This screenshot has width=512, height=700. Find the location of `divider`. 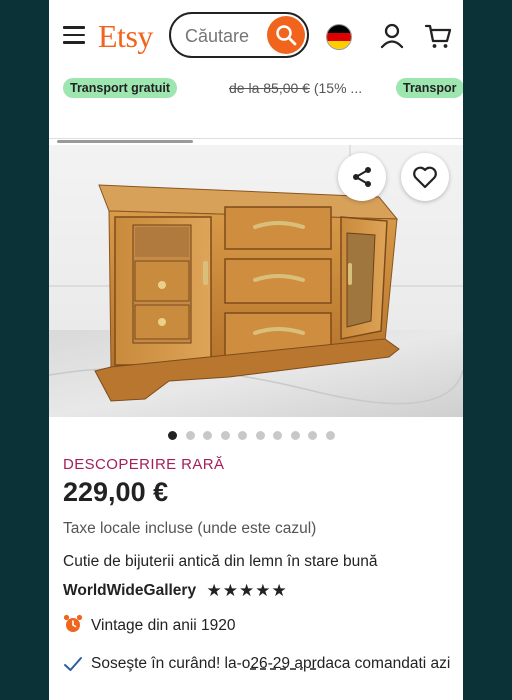

divider is located at coordinates (256, 138).